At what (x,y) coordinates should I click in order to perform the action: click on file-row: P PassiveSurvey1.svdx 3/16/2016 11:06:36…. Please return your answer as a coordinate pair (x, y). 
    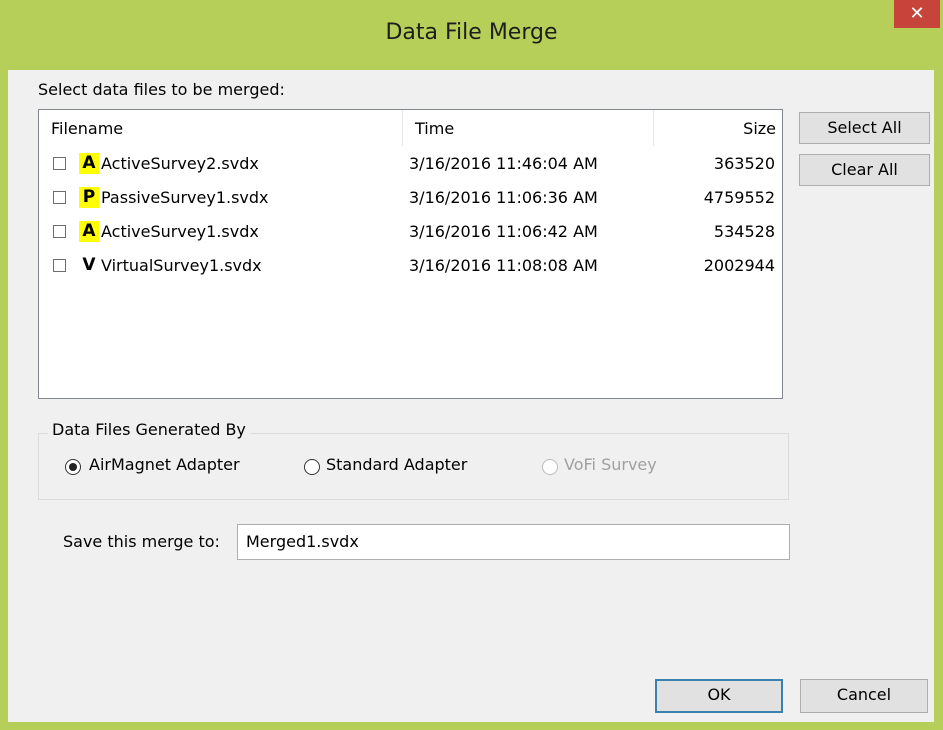
    Looking at the image, I should click on (409, 199).